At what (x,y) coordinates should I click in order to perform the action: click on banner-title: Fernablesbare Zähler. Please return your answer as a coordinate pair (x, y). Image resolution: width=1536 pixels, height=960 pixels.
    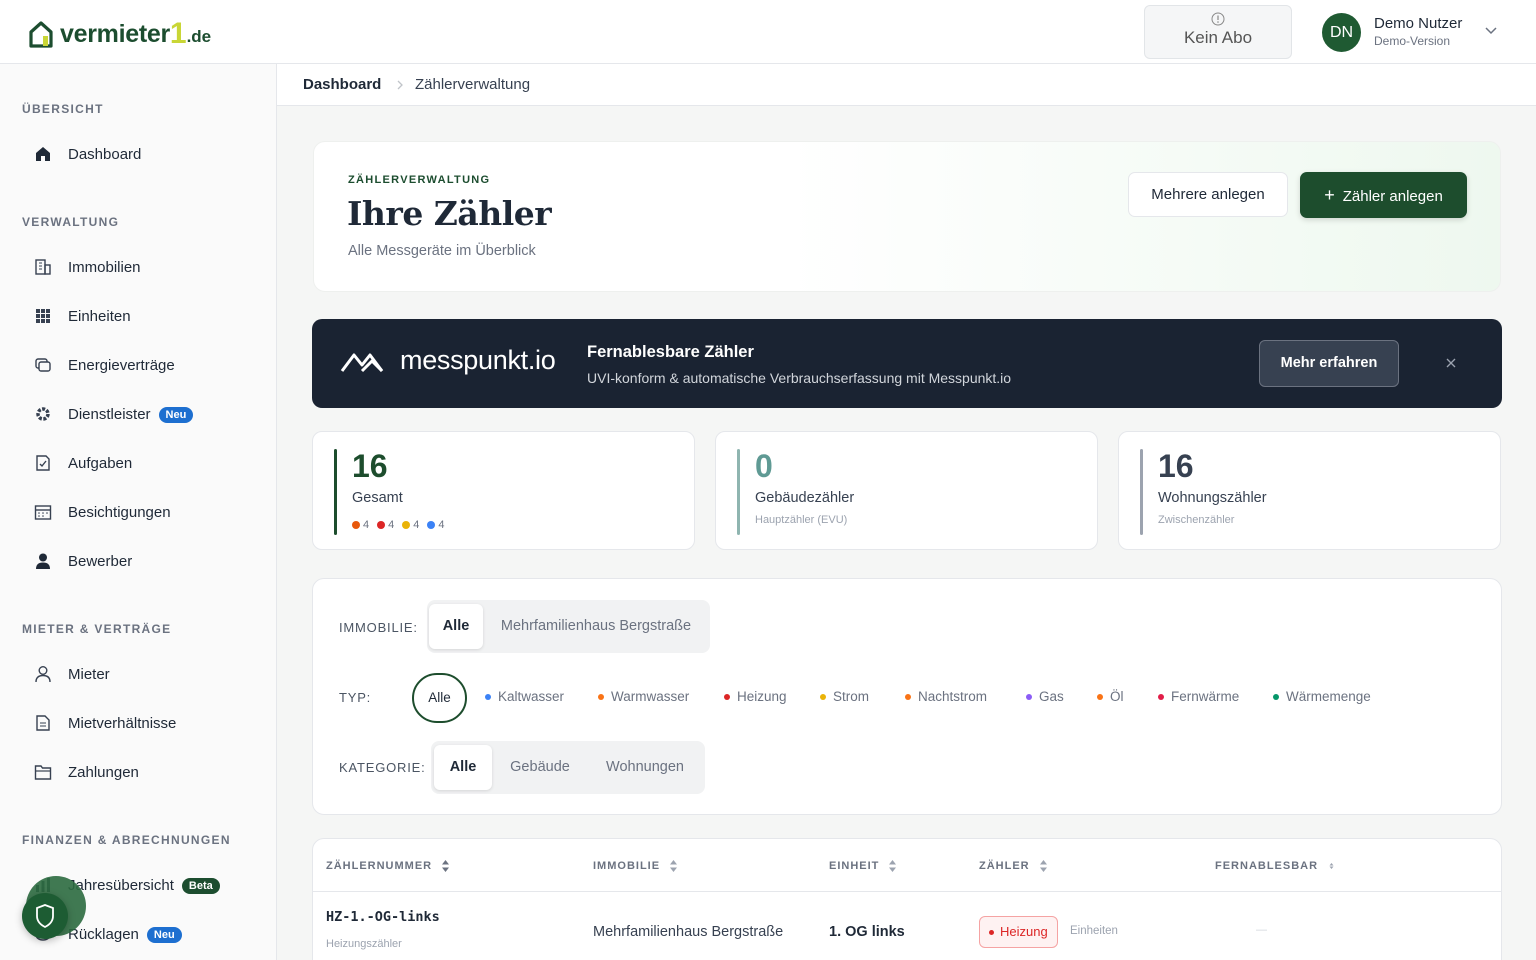
    Looking at the image, I should click on (670, 352).